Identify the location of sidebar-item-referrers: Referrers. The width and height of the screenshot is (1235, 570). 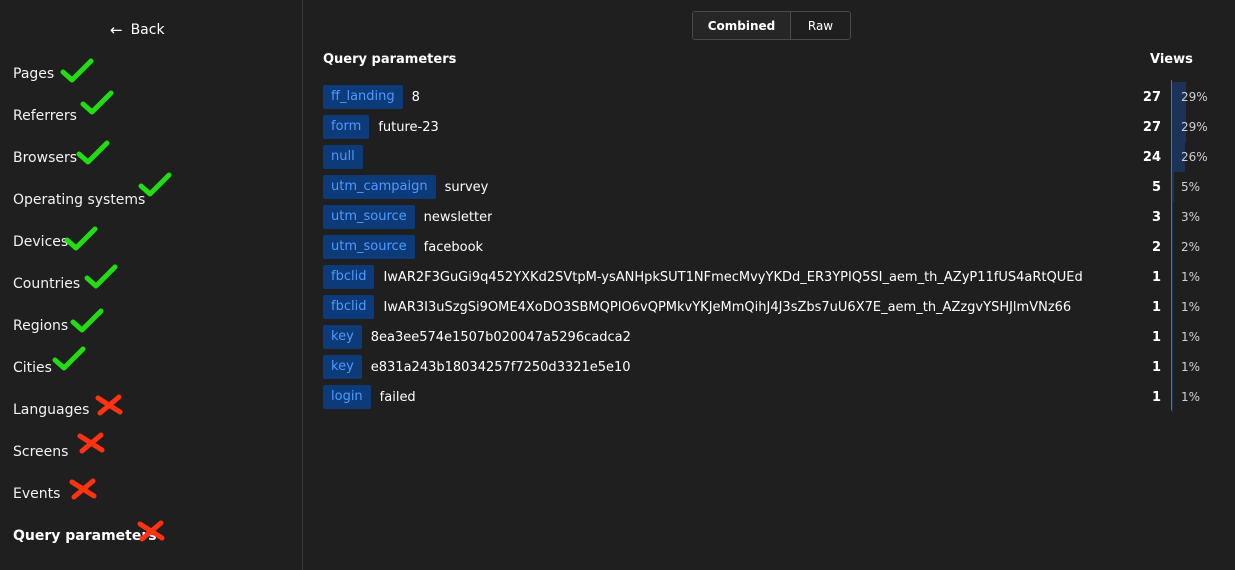
(45, 116).